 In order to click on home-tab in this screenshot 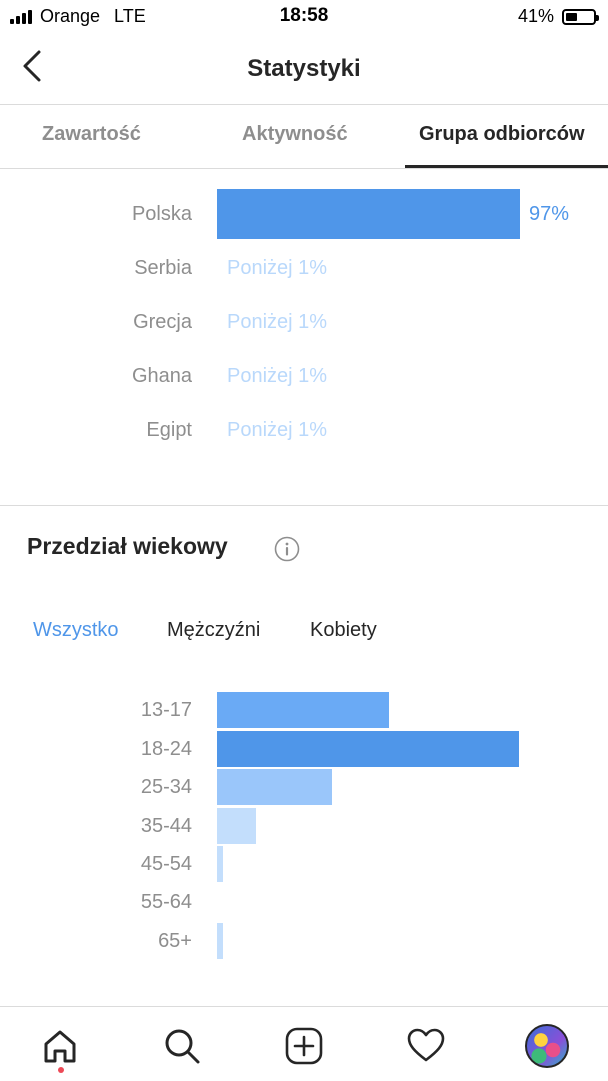, I will do `click(60, 1046)`.